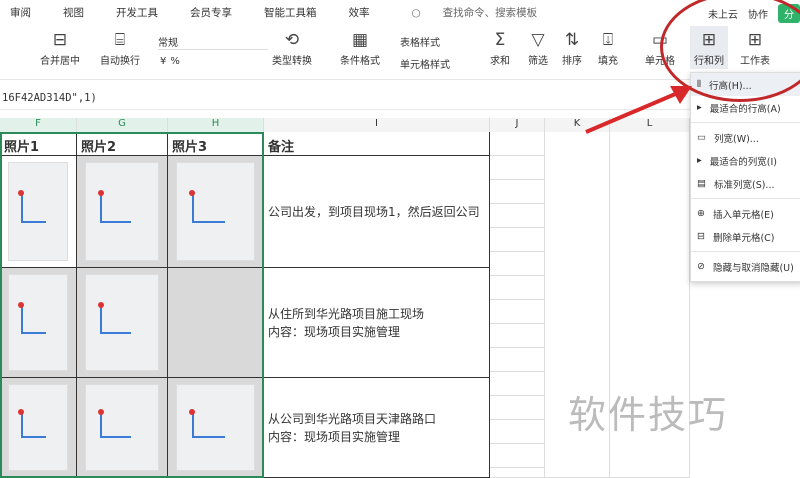  What do you see at coordinates (122, 144) in the screenshot?
I see `header-photo2: 照片2` at bounding box center [122, 144].